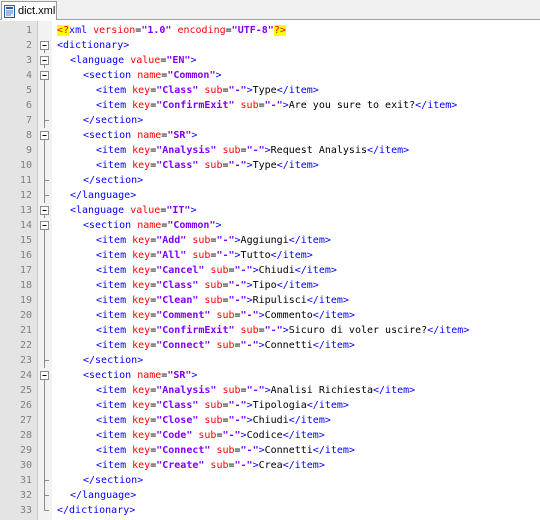  What do you see at coordinates (29, 10) in the screenshot?
I see `tab-dict-xml: dict.xml` at bounding box center [29, 10].